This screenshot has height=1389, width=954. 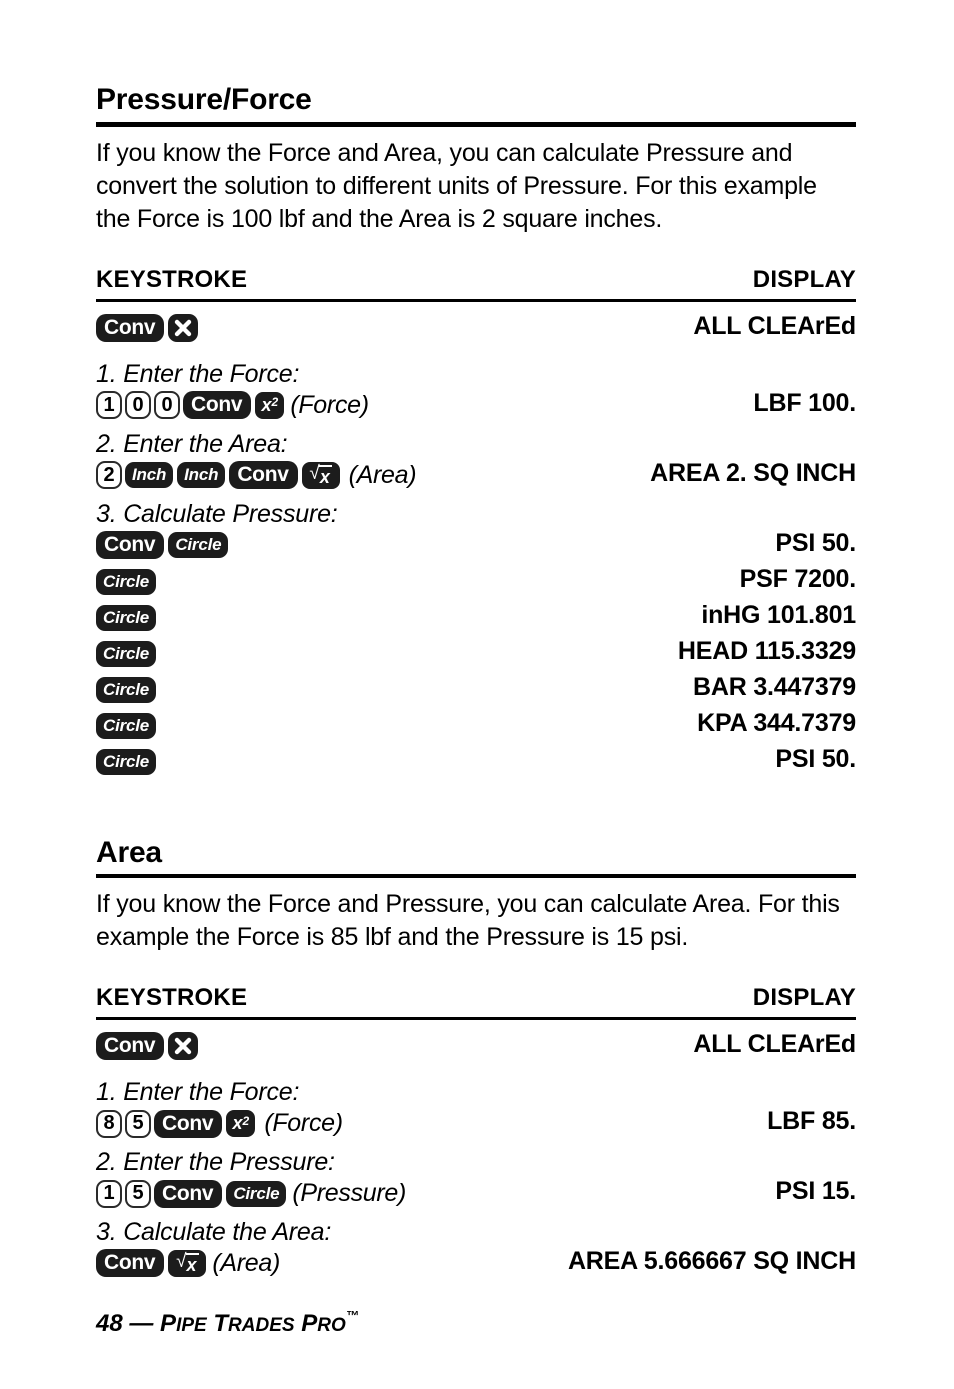 I want to click on conversion-row: Circle inHG 101.801, so click(x=476, y=616).